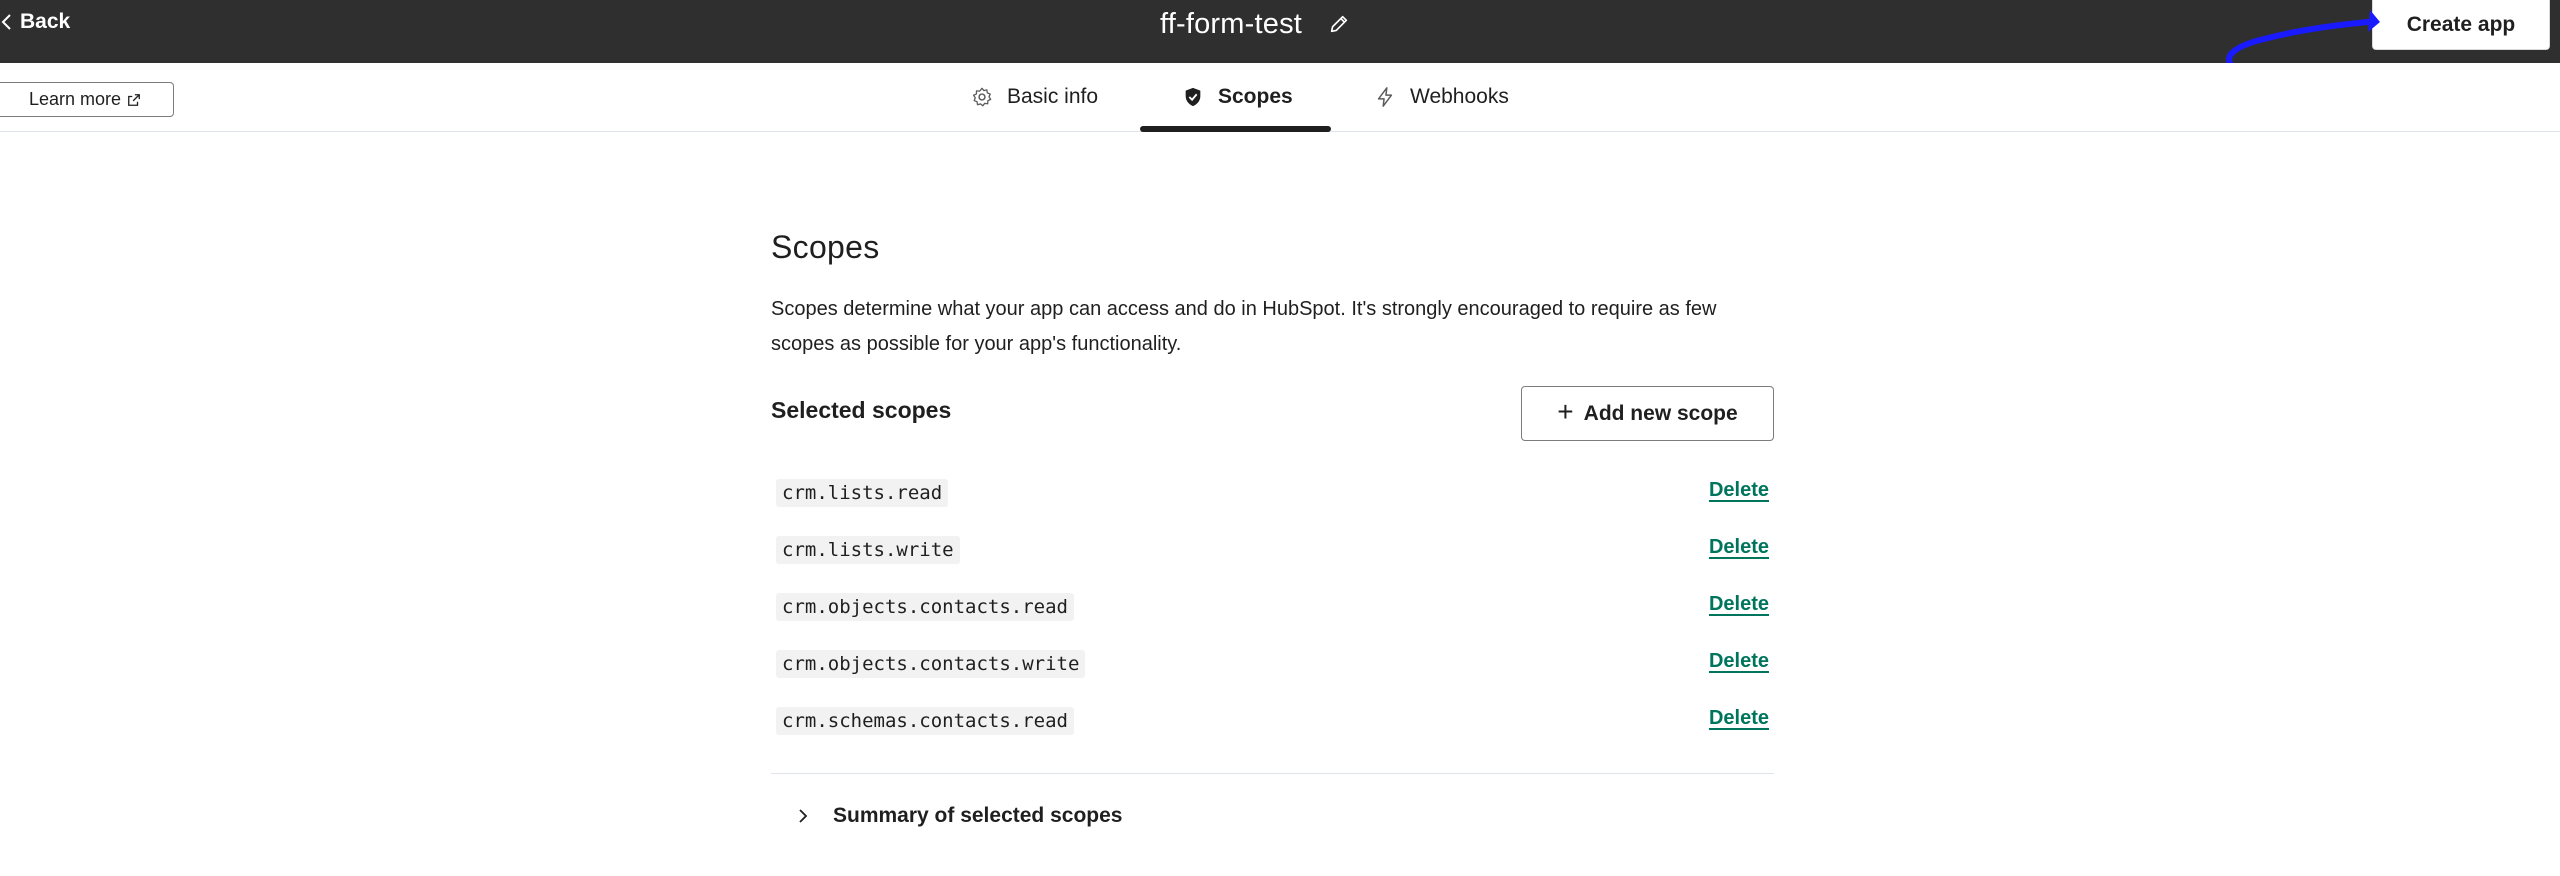 Image resolution: width=2560 pixels, height=876 pixels. Describe the element at coordinates (868, 550) in the screenshot. I see `scope-name: crm.lists.write` at that location.